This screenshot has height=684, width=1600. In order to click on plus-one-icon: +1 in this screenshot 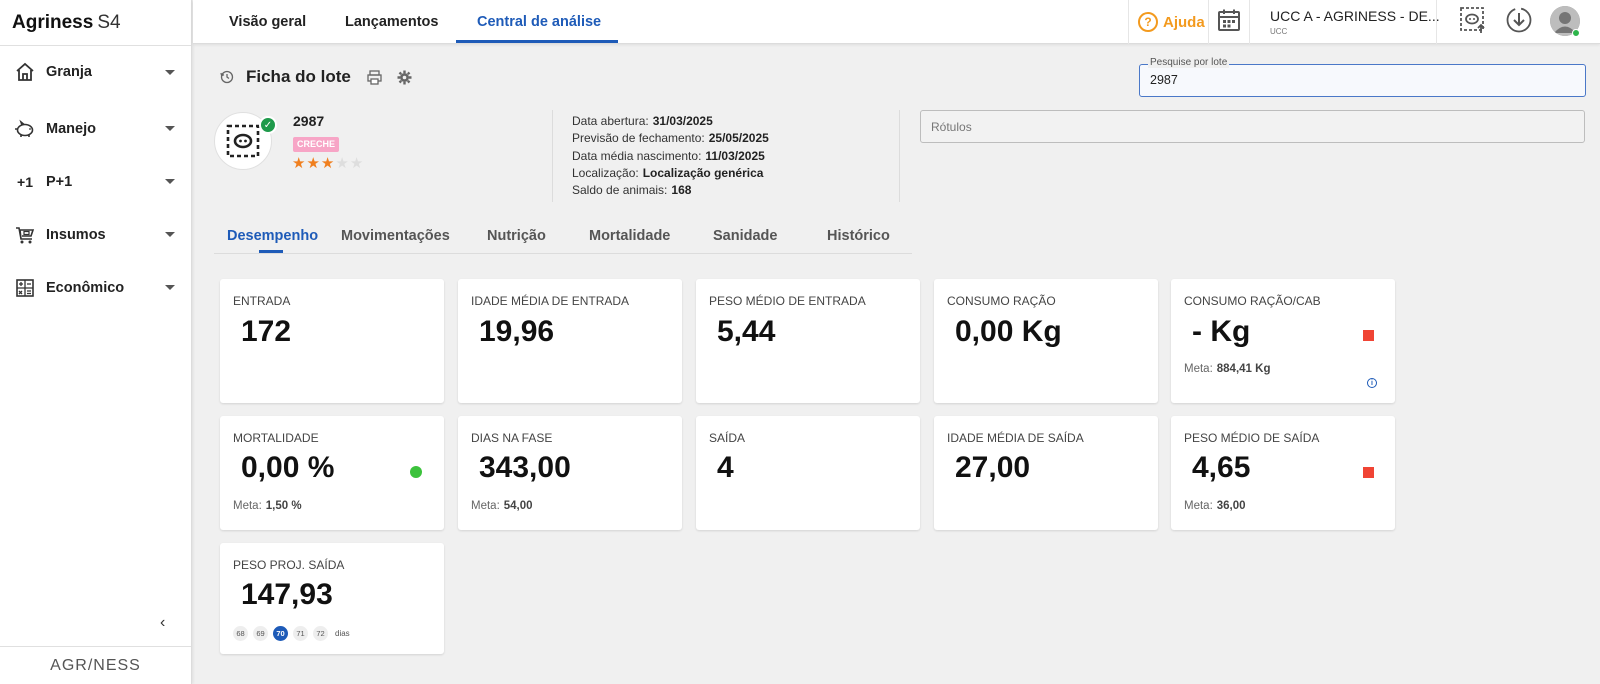, I will do `click(25, 181)`.